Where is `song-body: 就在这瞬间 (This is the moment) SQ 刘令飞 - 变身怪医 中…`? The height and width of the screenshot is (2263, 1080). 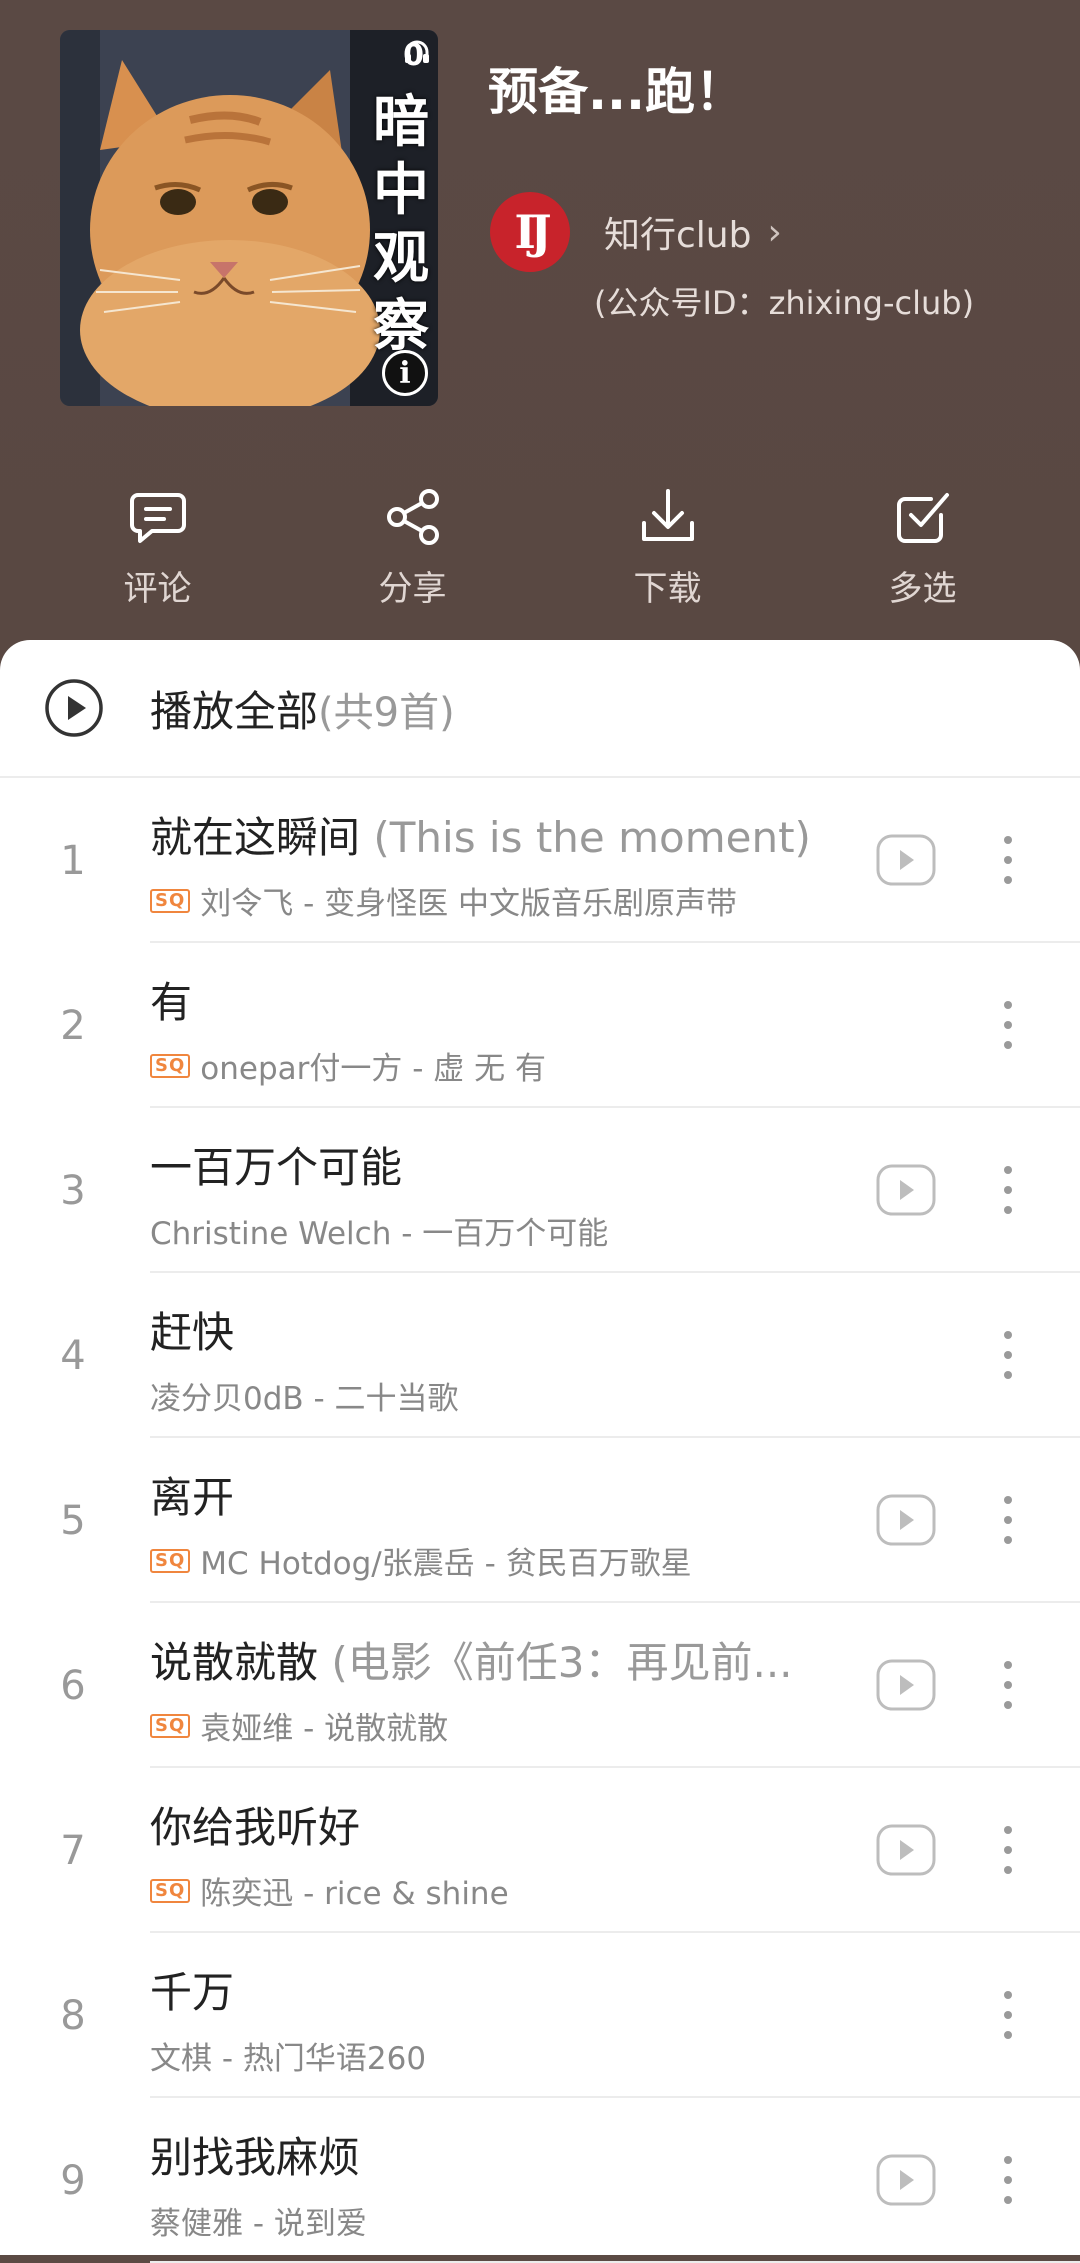
song-body: 就在这瞬间 (This is the moment) SQ 刘令飞 - 变身怪医 中… is located at coordinates (615, 860).